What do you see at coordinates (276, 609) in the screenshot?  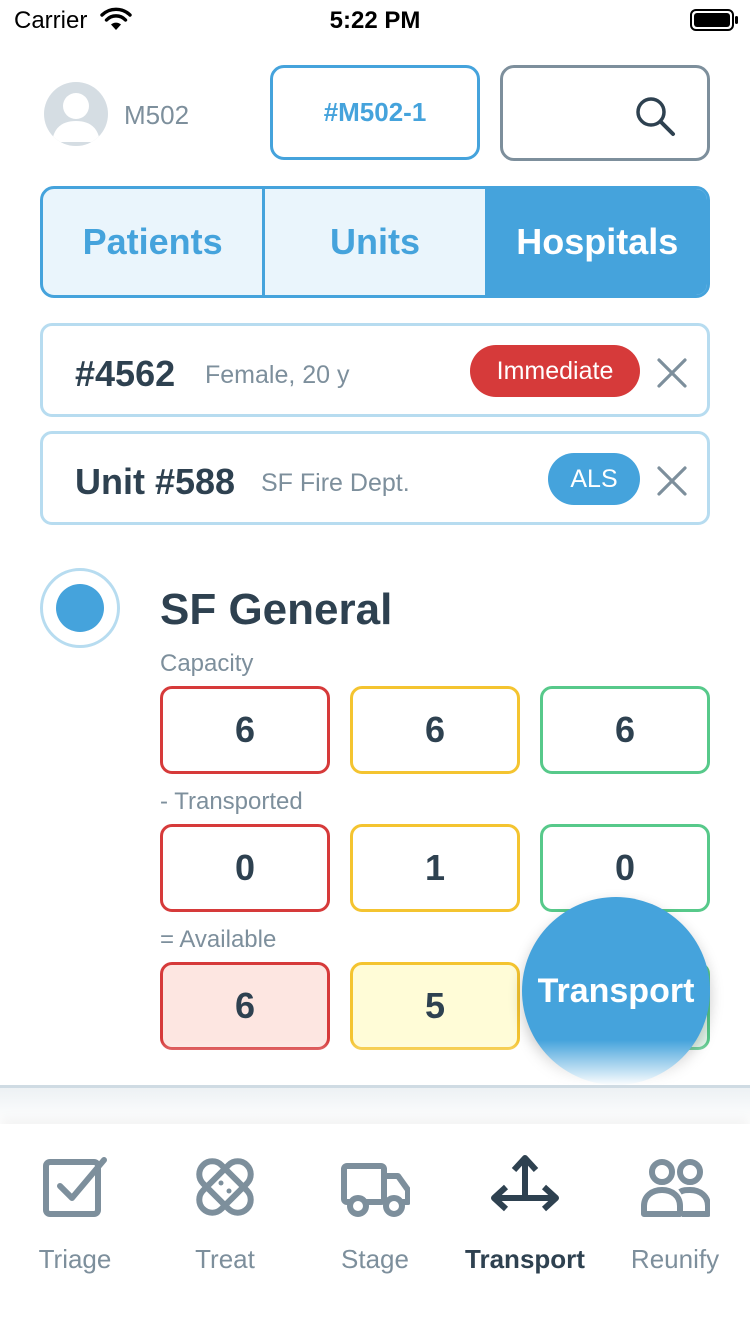 I see `hospital-name: SF General` at bounding box center [276, 609].